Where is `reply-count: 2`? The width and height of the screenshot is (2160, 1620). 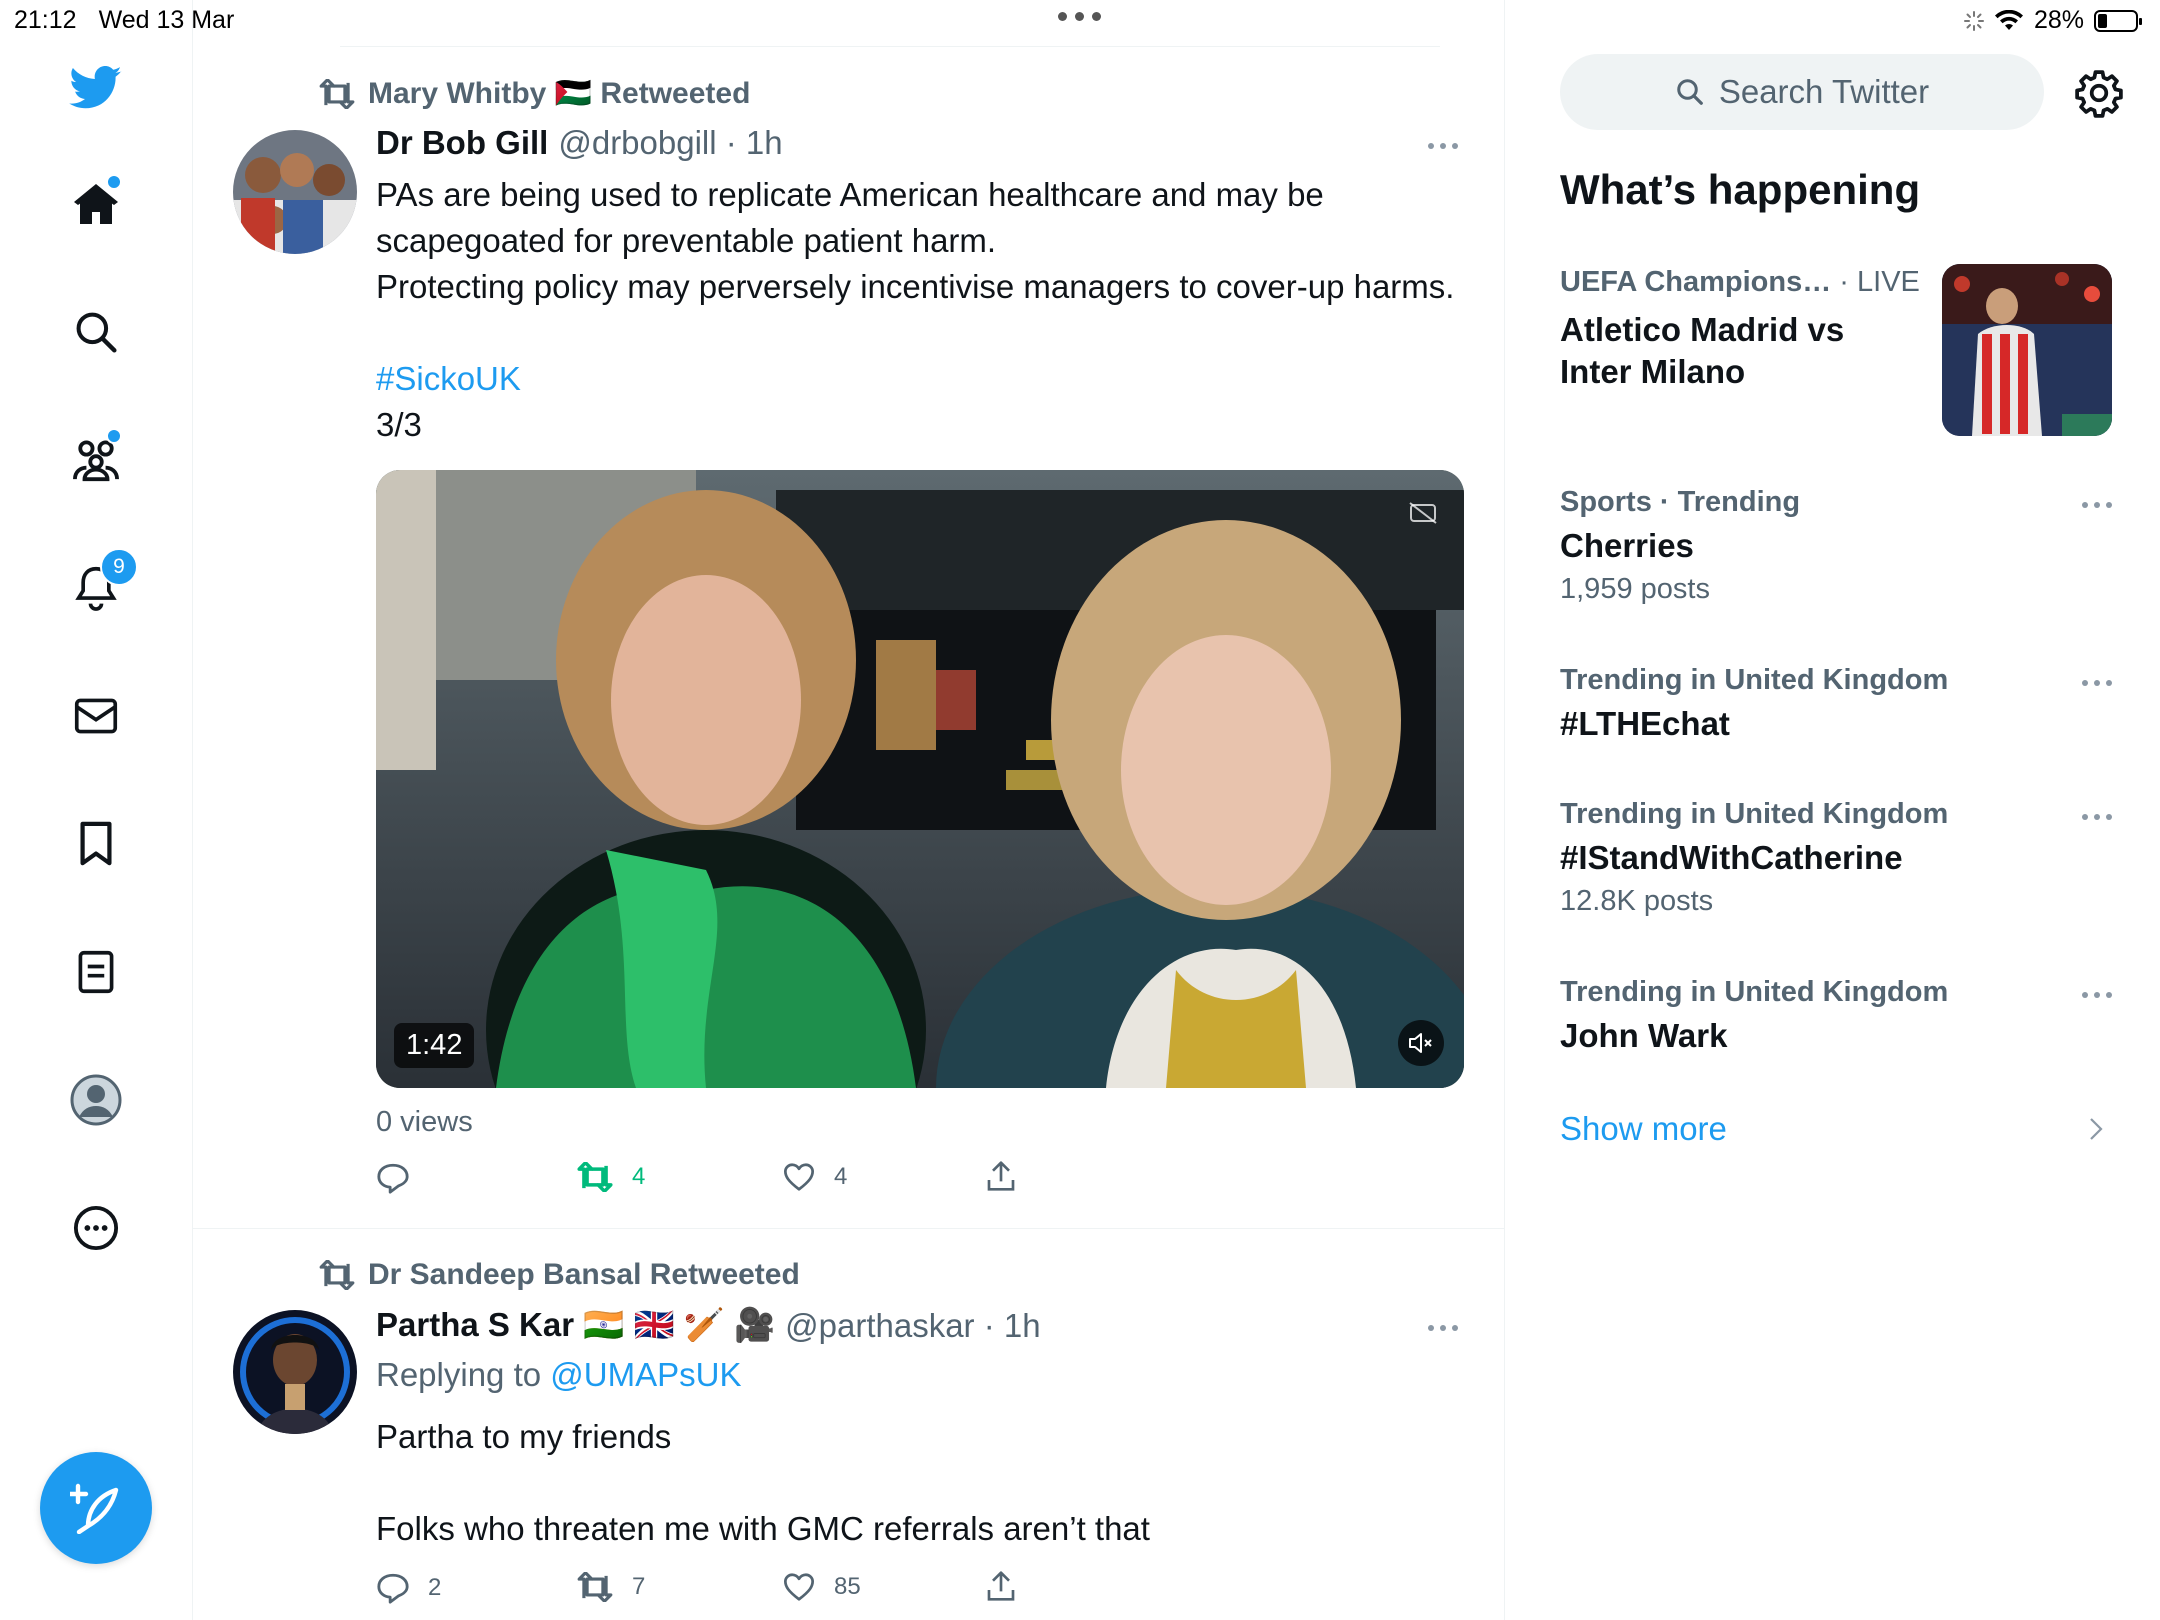 reply-count: 2 is located at coordinates (435, 1587).